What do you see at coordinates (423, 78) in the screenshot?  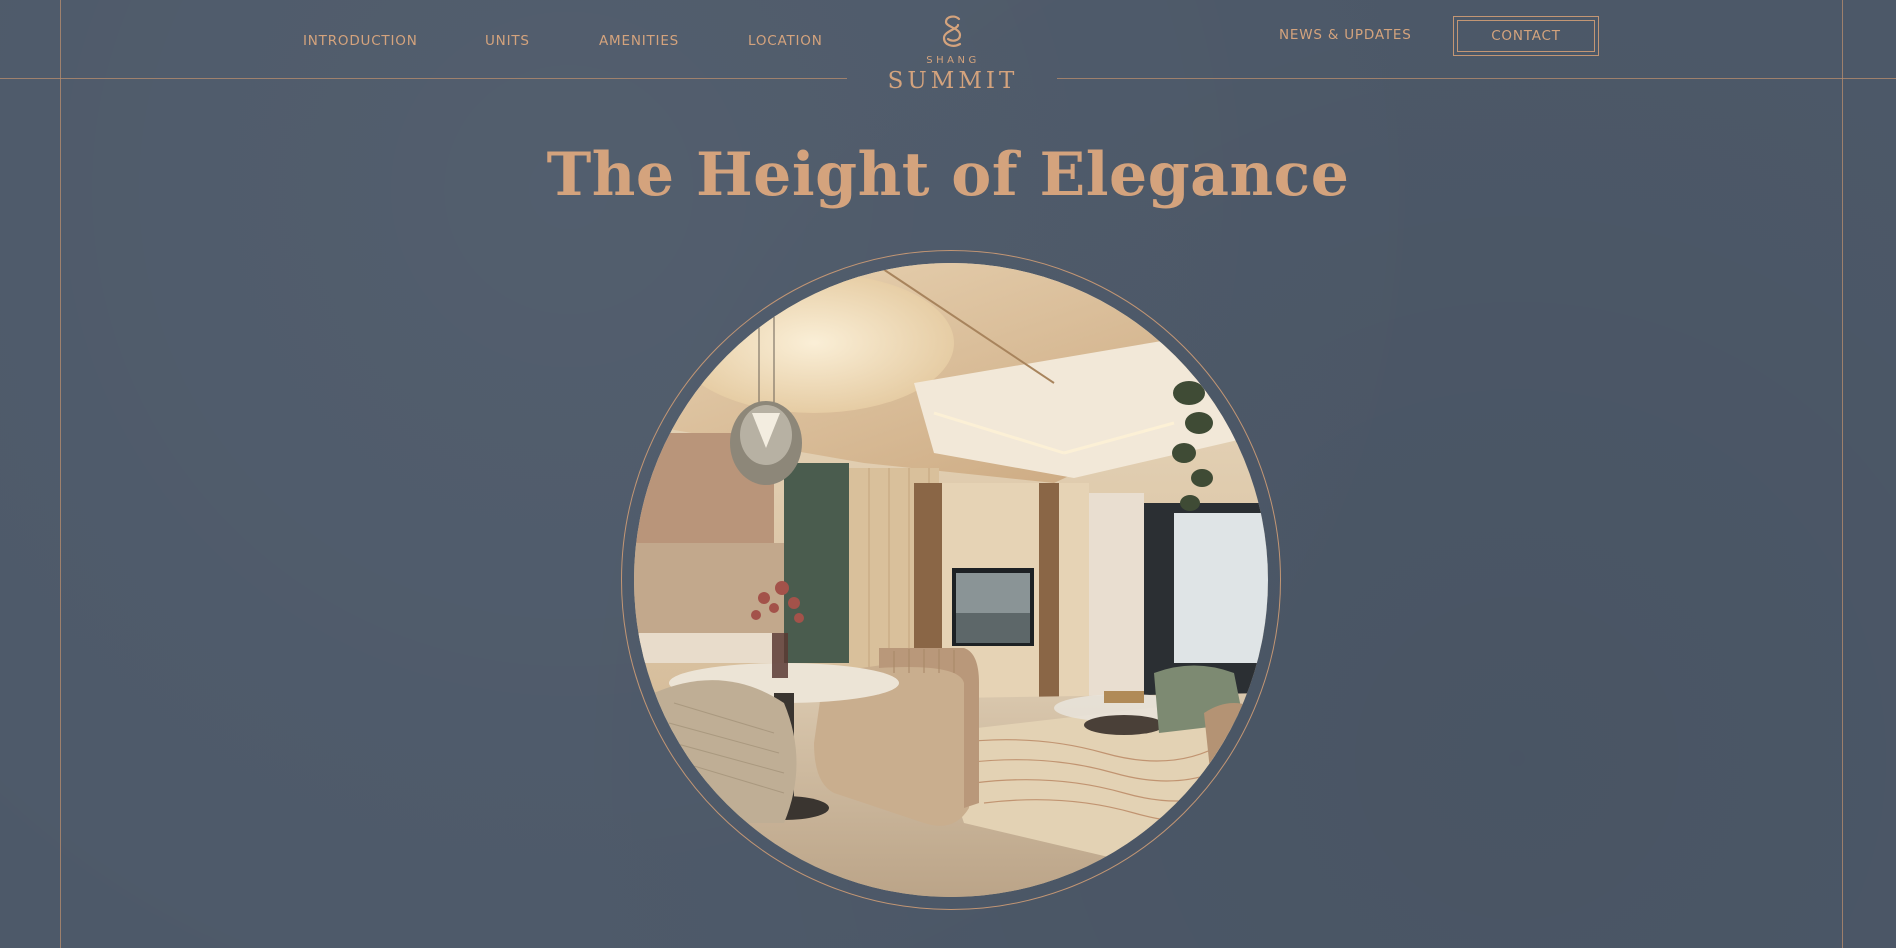 I see `header-divider-left` at bounding box center [423, 78].